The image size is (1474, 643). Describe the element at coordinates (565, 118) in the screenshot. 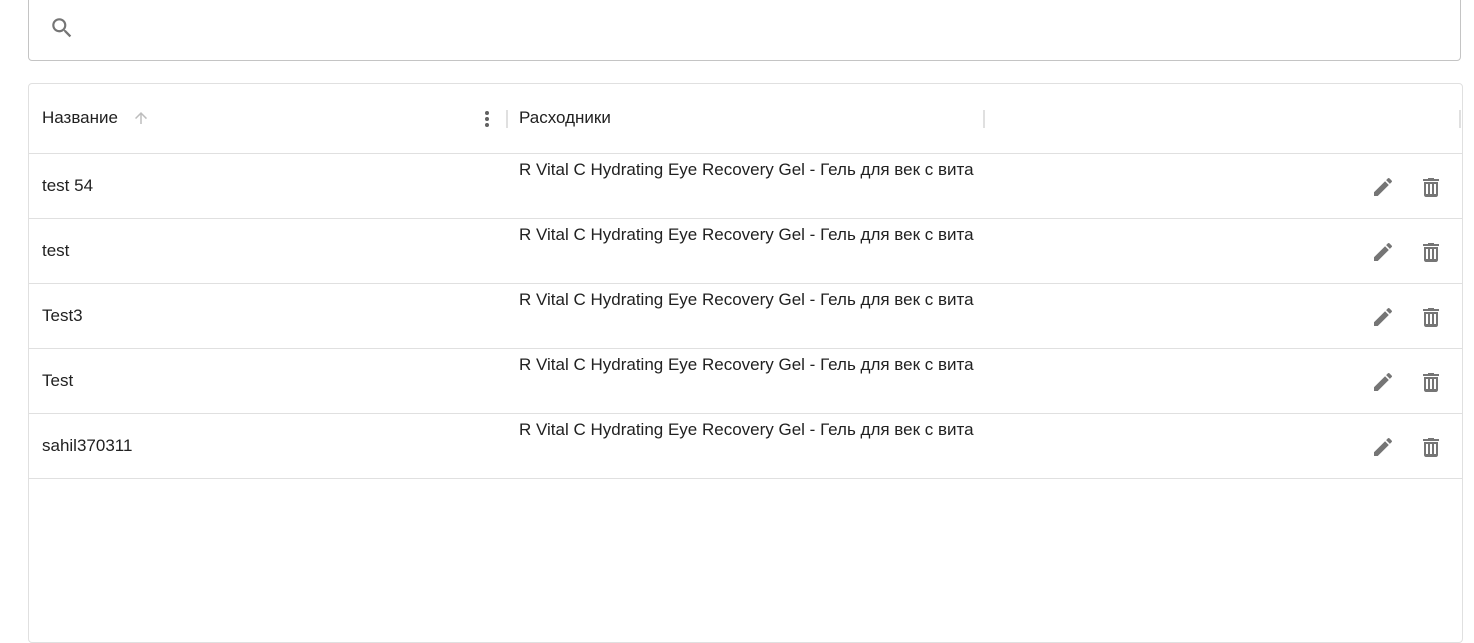

I see `column-header-supplies: Расходники` at that location.